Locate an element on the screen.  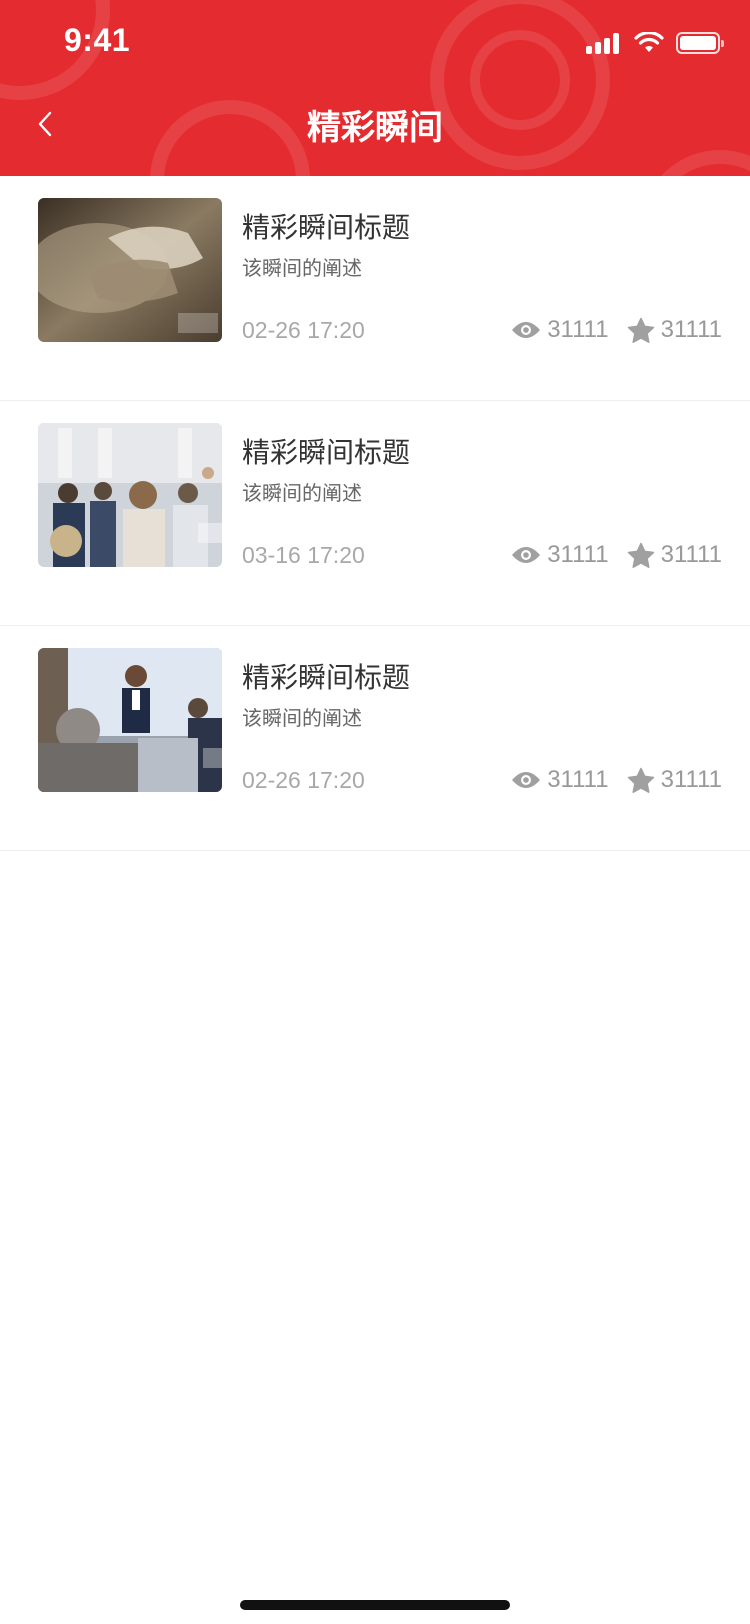
audience-applause-photo is located at coordinates (130, 495).